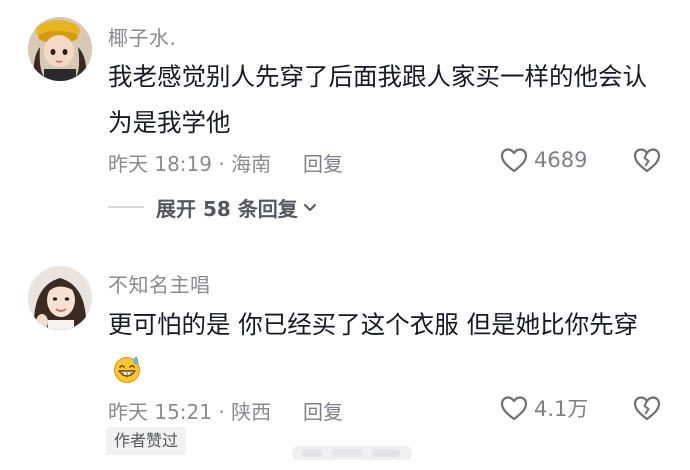 The height and width of the screenshot is (470, 690). I want to click on comment-text: 我老感觉别人先穿了后面我跟人家买一样的他会认为是我学他, so click(377, 99).